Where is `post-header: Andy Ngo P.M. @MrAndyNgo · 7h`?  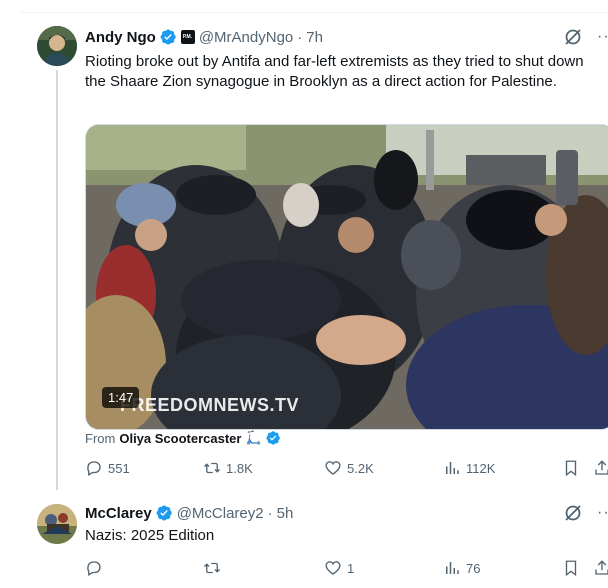 post-header: Andy Ngo P.M. @MrAndyNgo · 7h is located at coordinates (204, 37).